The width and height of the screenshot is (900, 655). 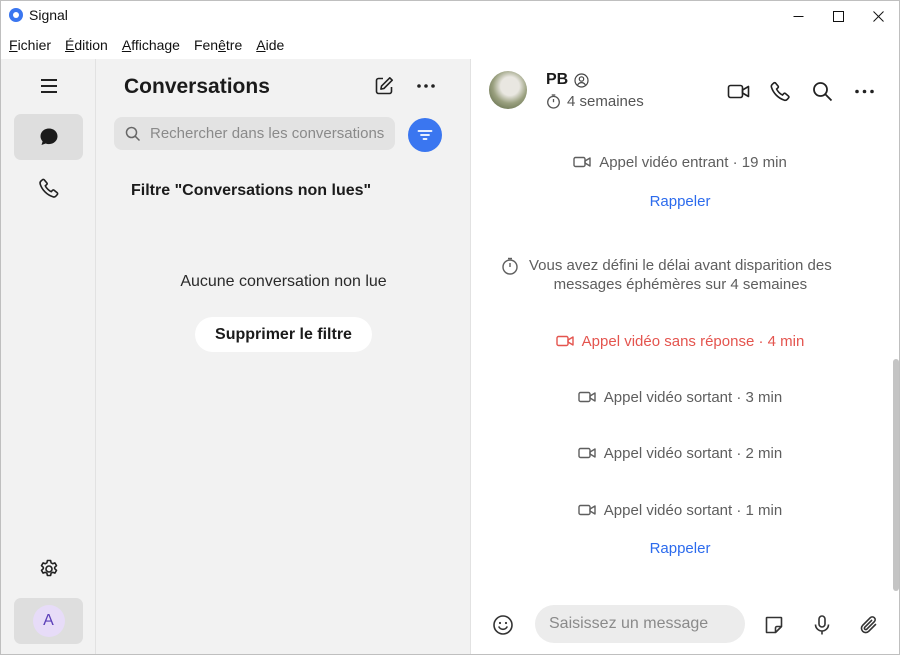 I want to click on menu-aide: Aide, so click(x=270, y=45).